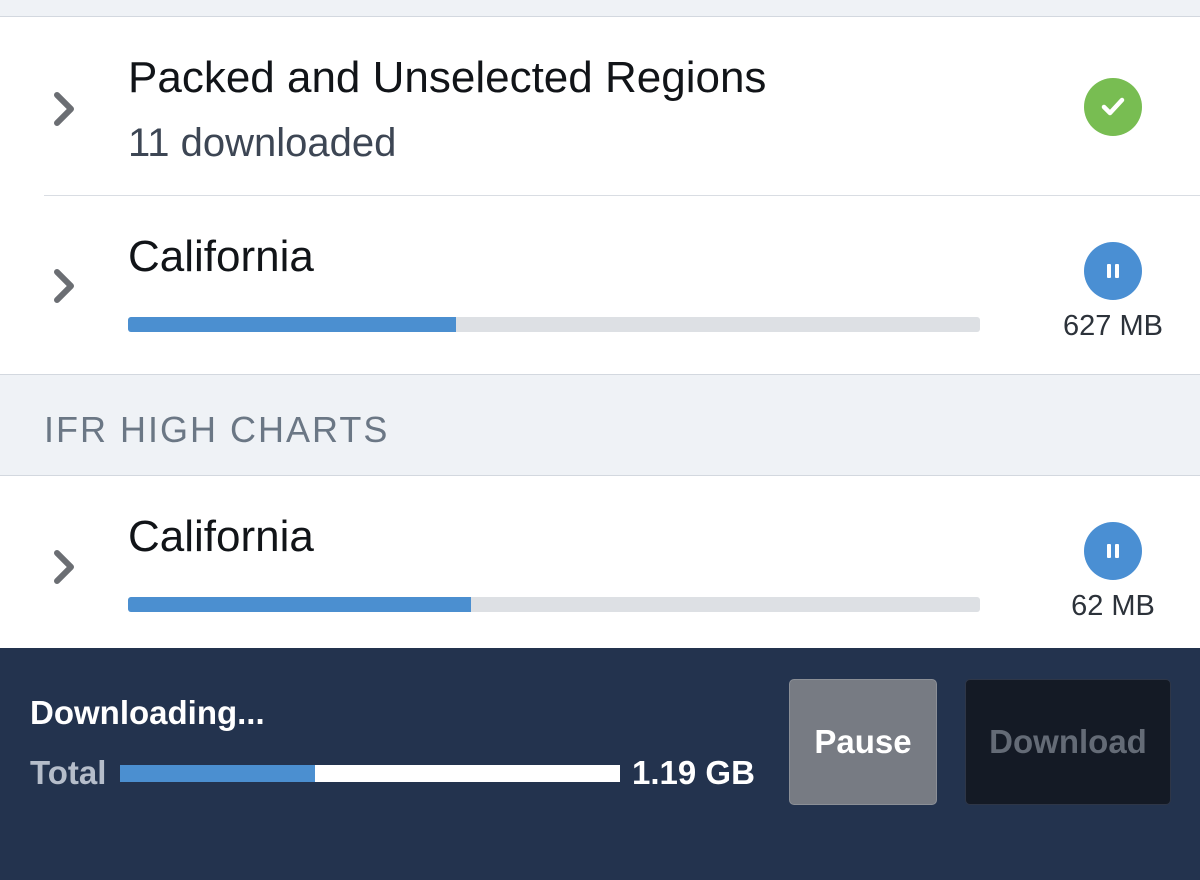  What do you see at coordinates (370, 773) in the screenshot?
I see `total-progress-bar` at bounding box center [370, 773].